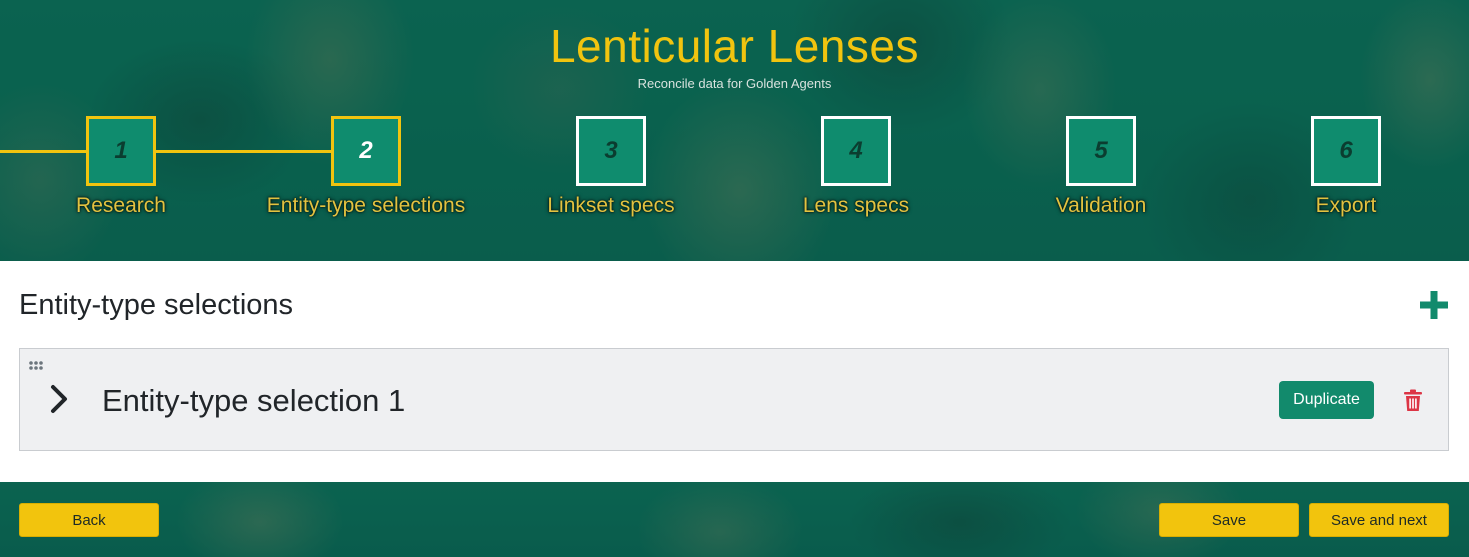 Image resolution: width=1469 pixels, height=557 pixels. I want to click on chevron-right-icon, so click(60, 399).